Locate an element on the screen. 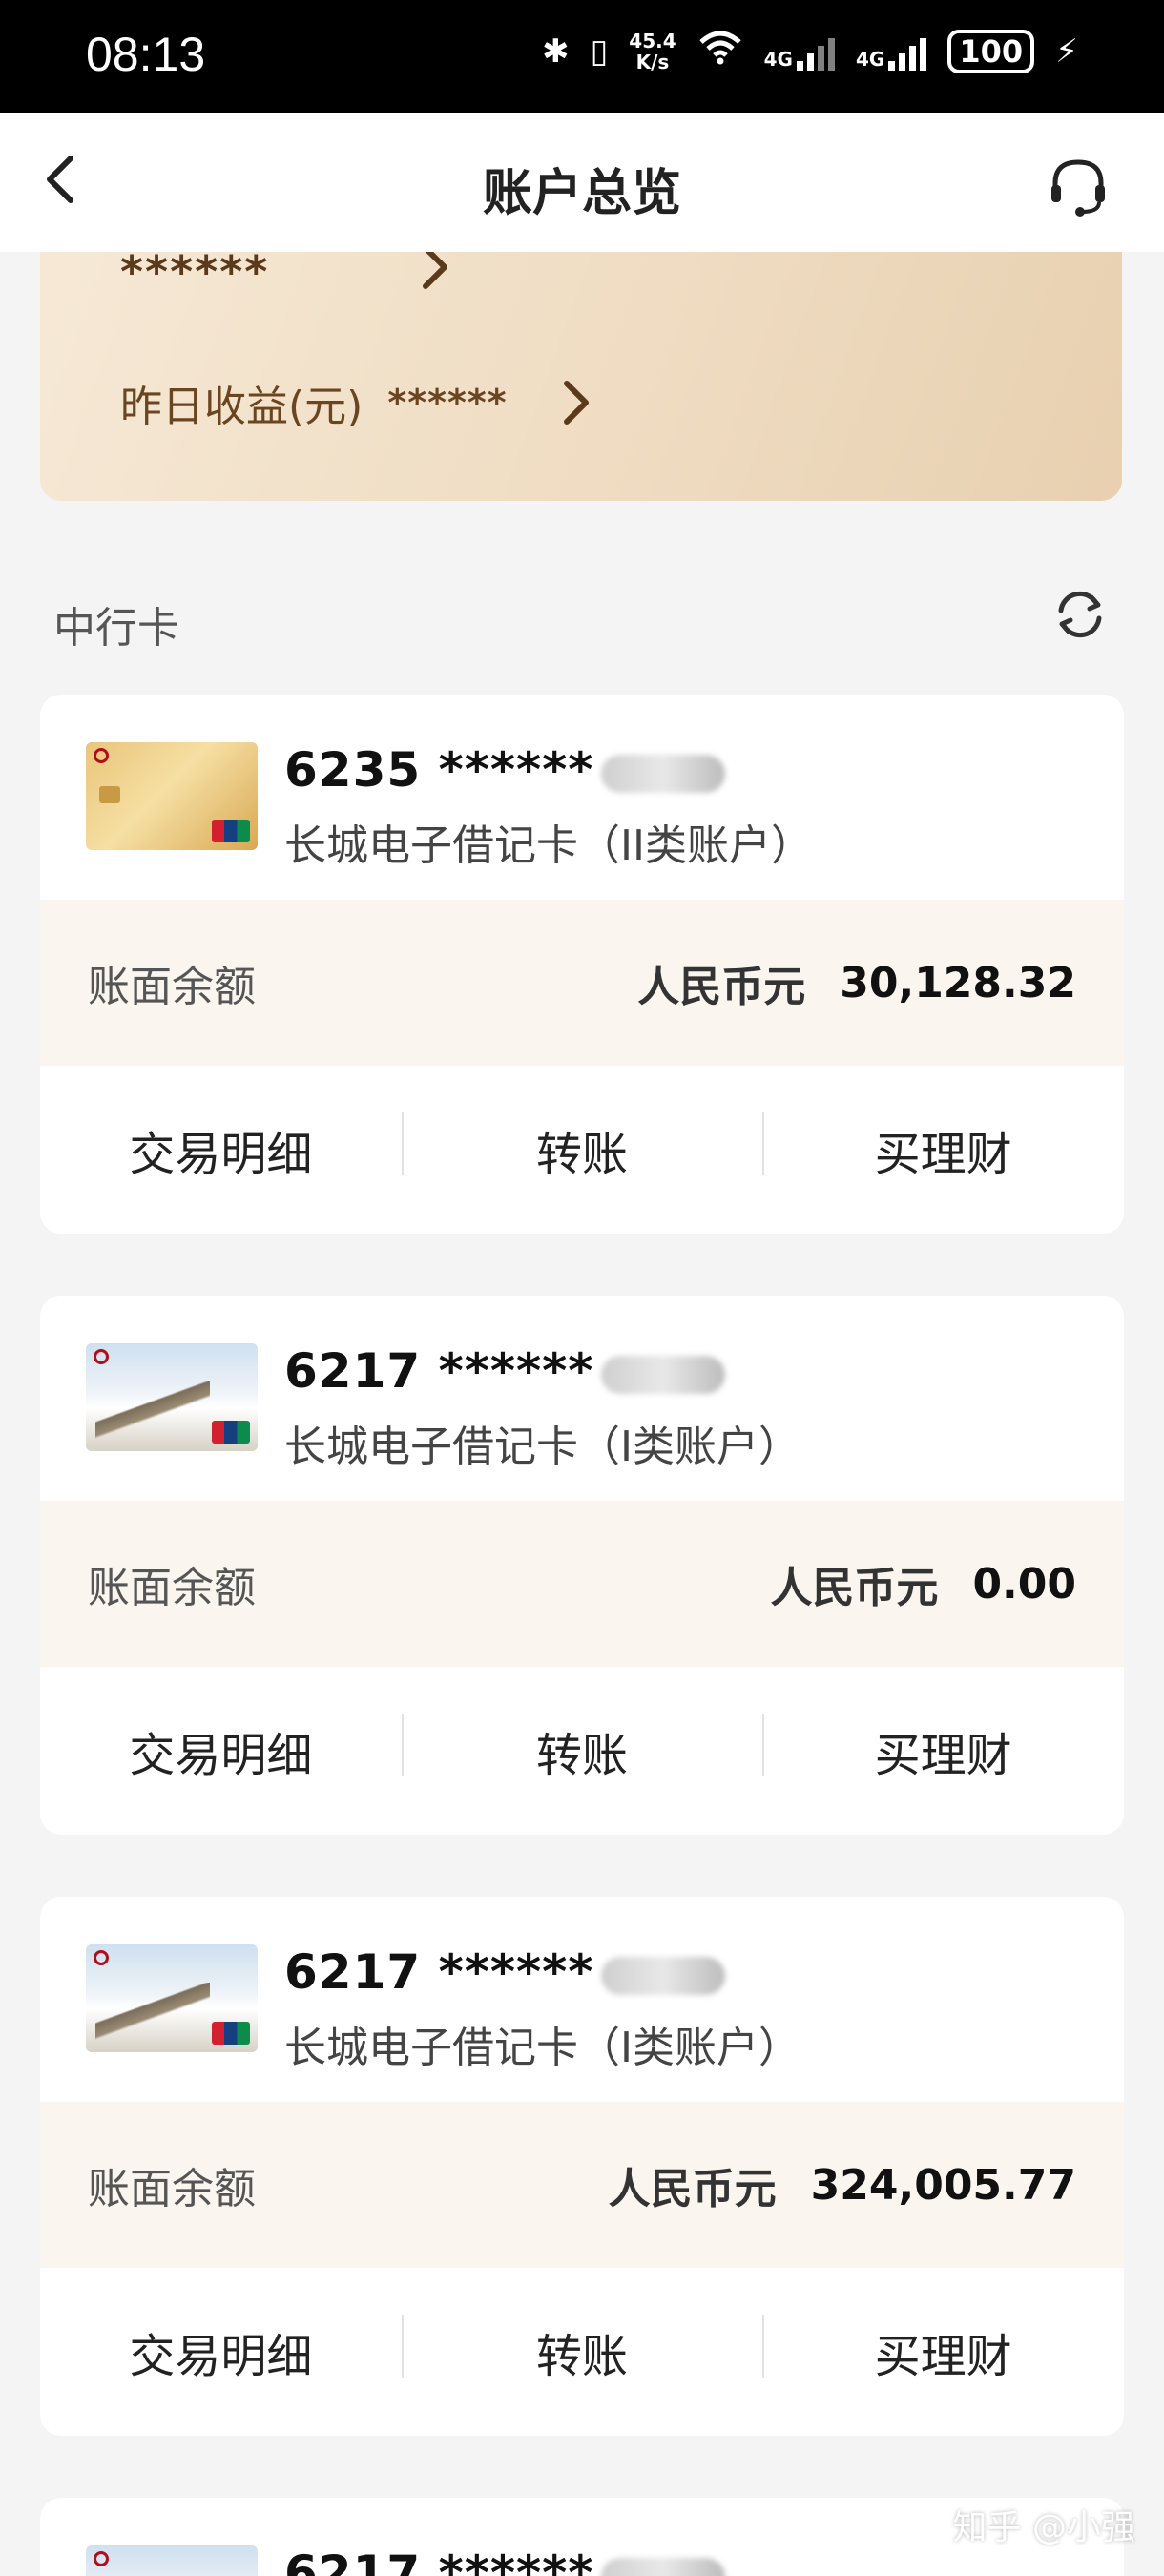  network-speed-unit: K/s is located at coordinates (652, 61).